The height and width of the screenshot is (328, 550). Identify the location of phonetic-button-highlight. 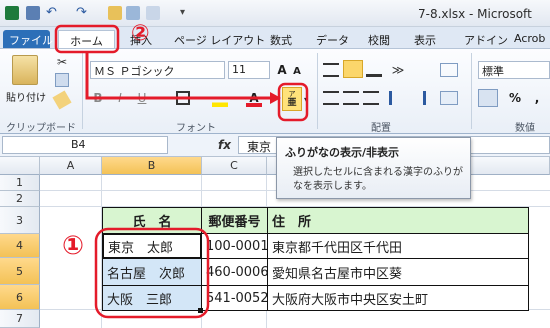
(293, 102).